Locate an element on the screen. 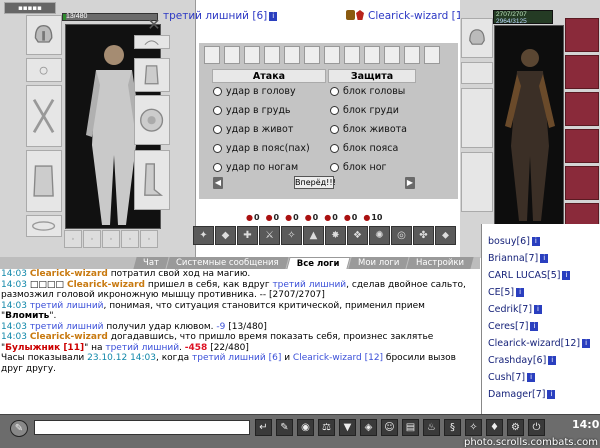  helmet-slot is located at coordinates (477, 38).